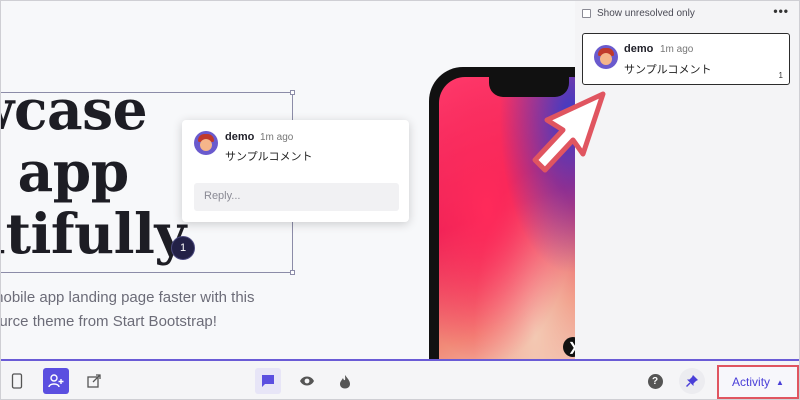  I want to click on add-user-icon, so click(56, 381).